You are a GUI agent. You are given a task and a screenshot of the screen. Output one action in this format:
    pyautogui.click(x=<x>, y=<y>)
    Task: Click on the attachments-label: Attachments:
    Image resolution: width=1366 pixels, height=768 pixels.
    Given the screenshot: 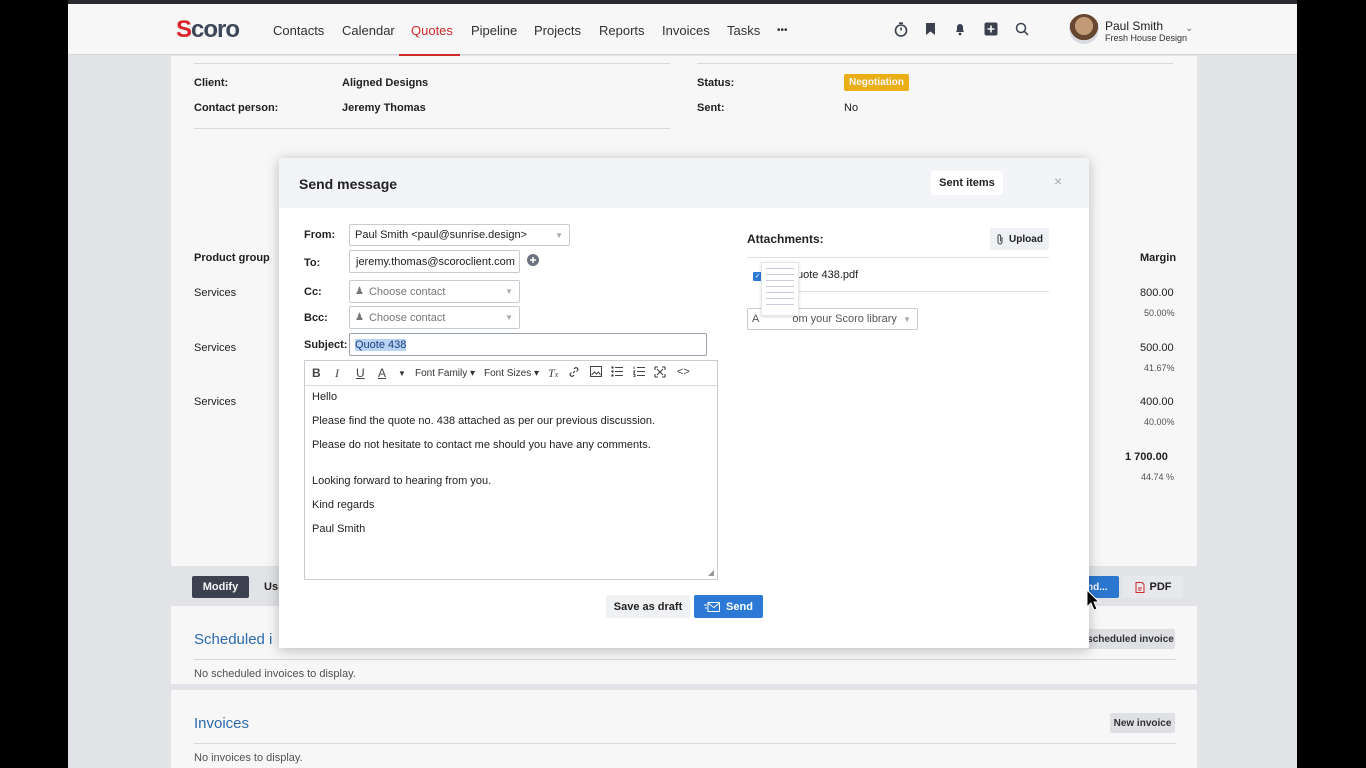 What is the action you would take?
    pyautogui.click(x=785, y=239)
    